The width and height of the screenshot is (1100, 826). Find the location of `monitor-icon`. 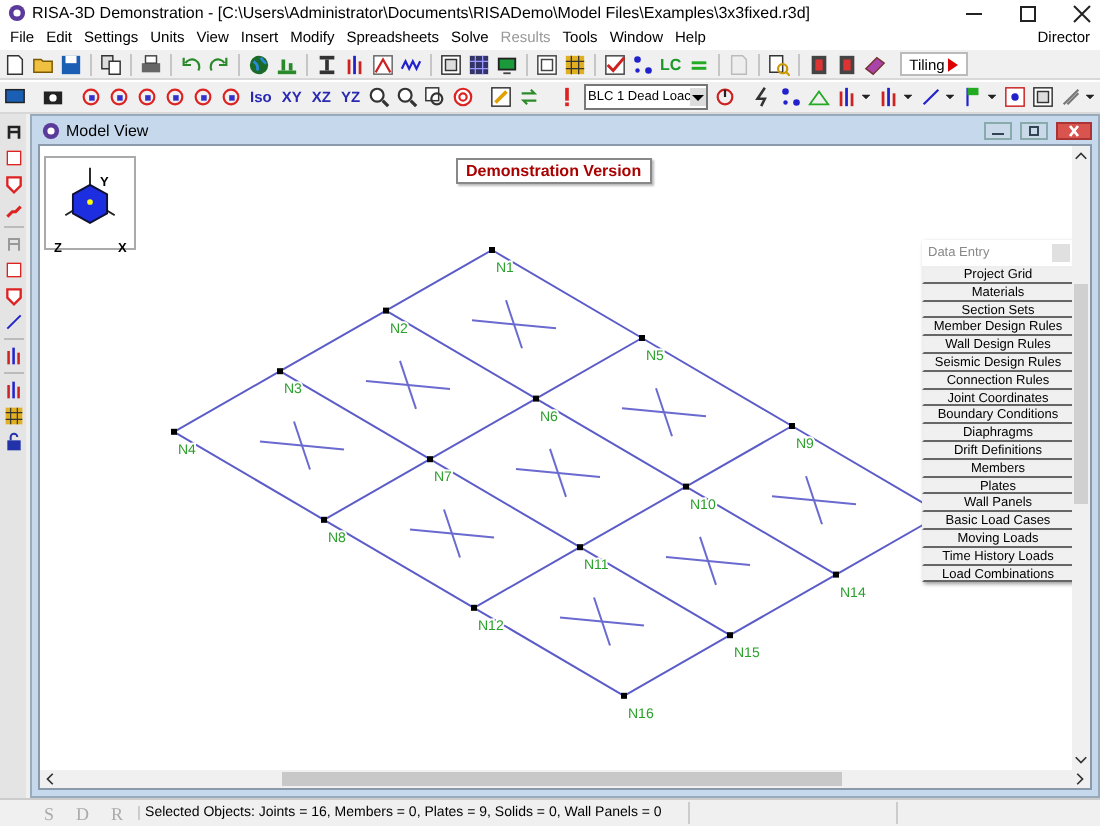

monitor-icon is located at coordinates (507, 64).